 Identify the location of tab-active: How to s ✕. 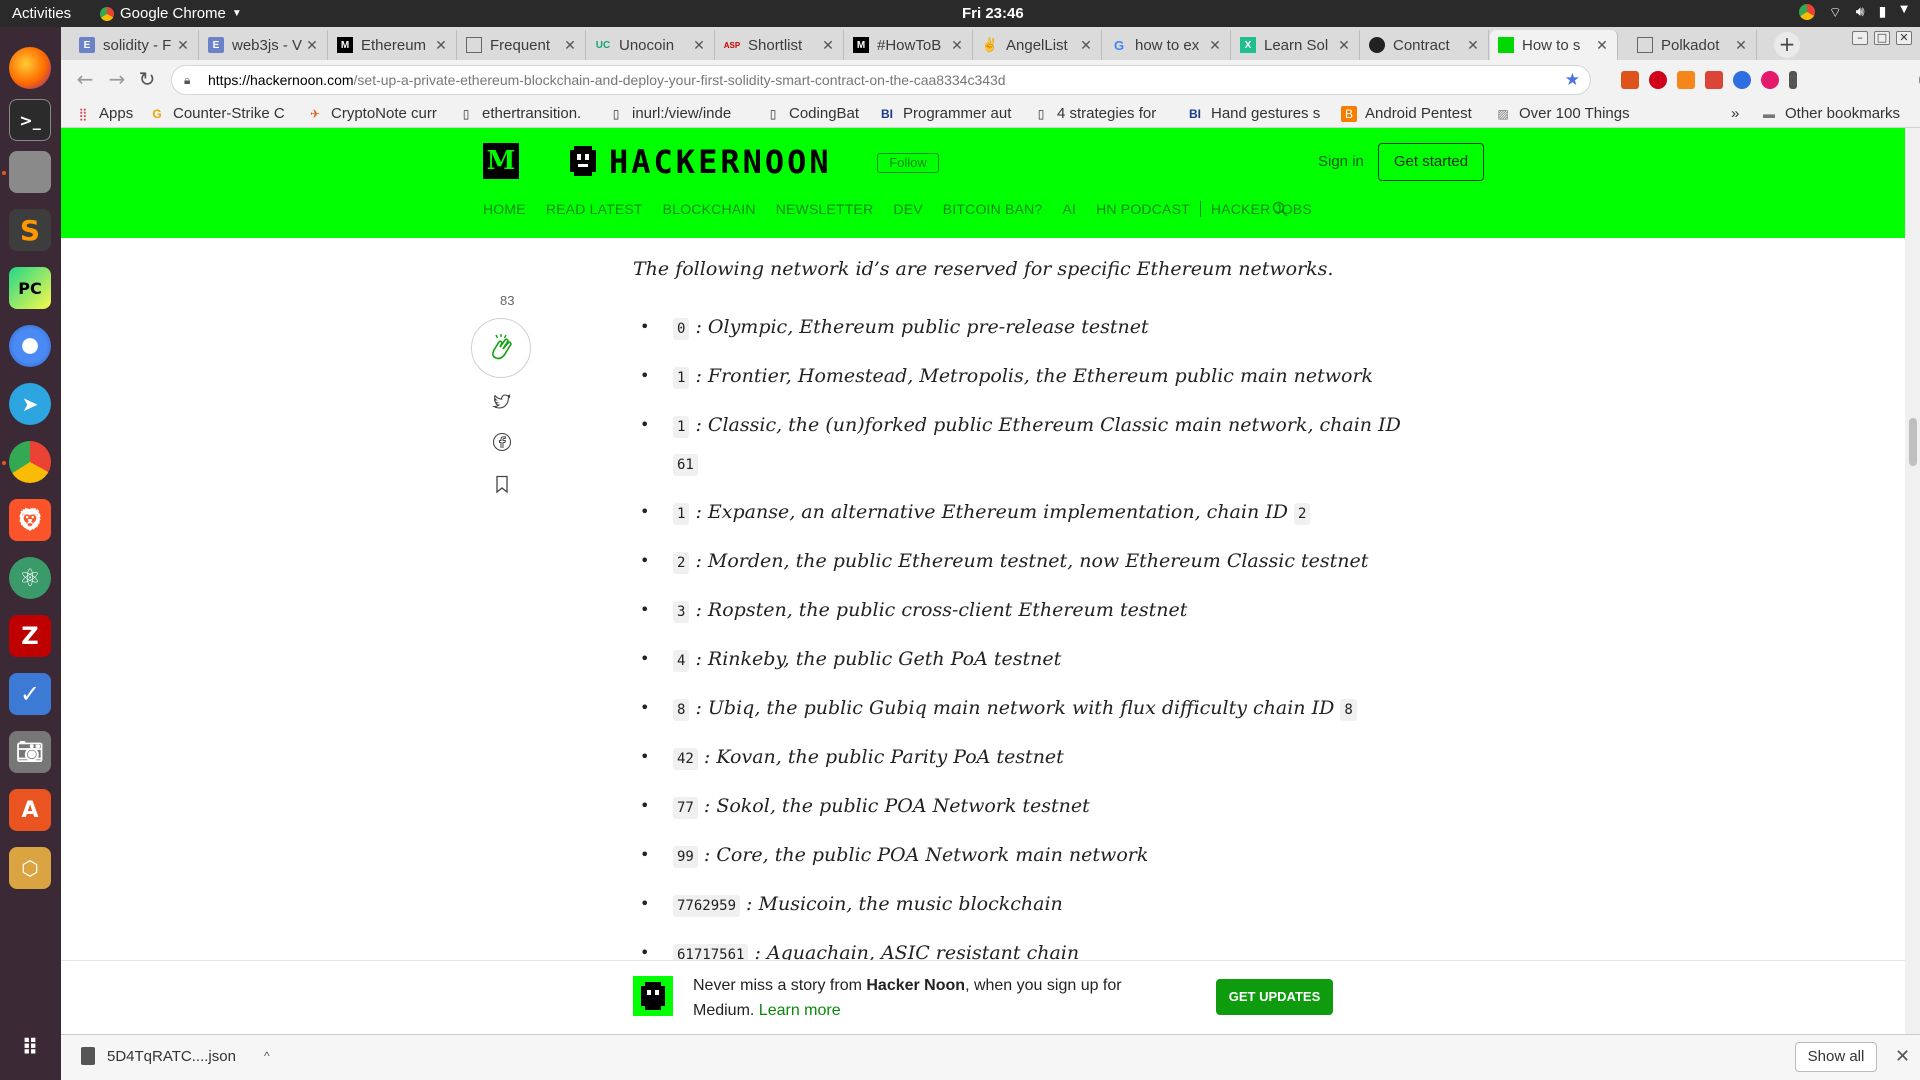
(1554, 45).